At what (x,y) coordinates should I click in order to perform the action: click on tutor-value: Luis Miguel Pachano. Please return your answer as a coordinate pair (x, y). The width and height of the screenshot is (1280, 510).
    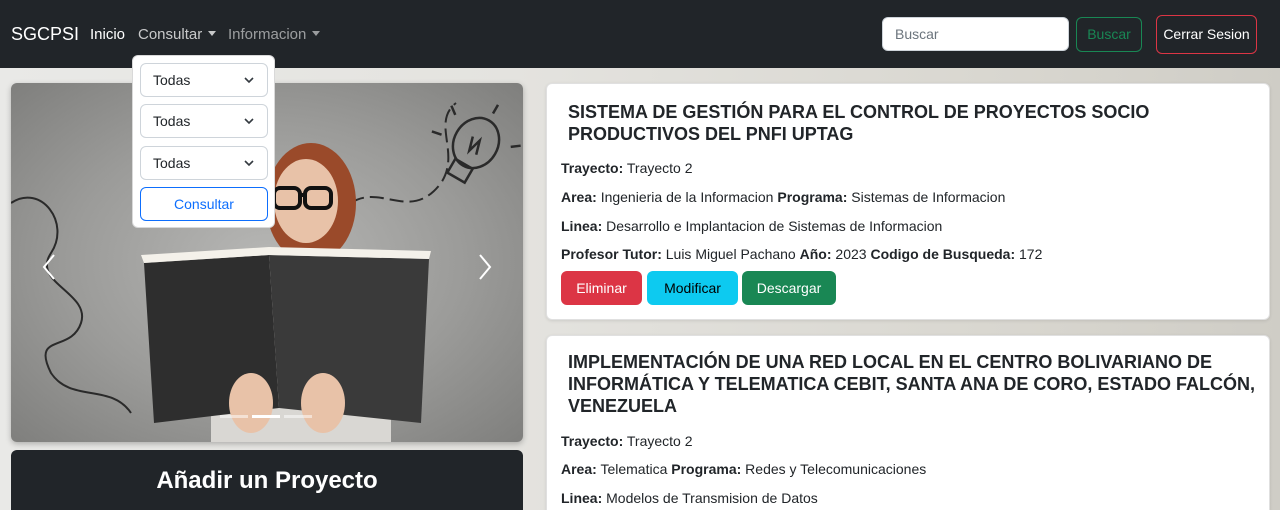
    Looking at the image, I should click on (730, 254).